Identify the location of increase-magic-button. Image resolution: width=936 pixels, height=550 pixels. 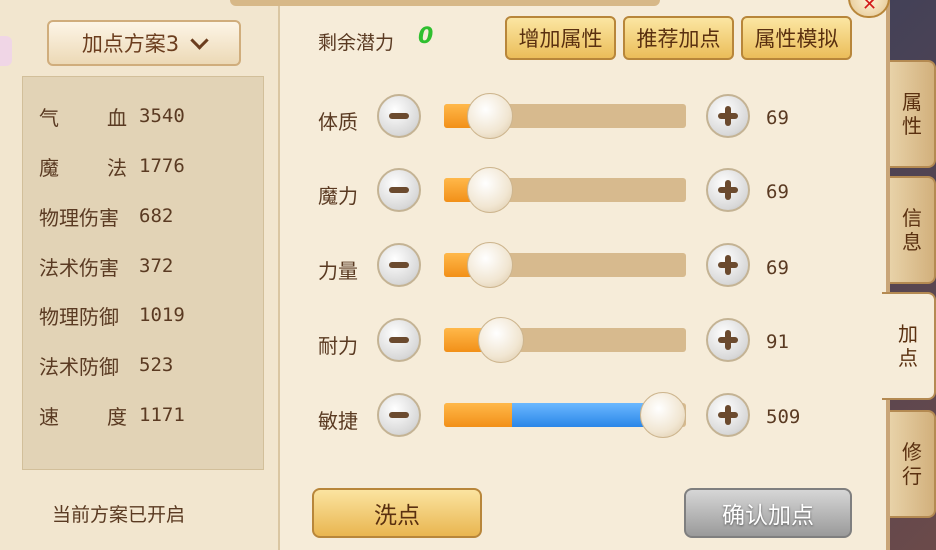
(728, 190).